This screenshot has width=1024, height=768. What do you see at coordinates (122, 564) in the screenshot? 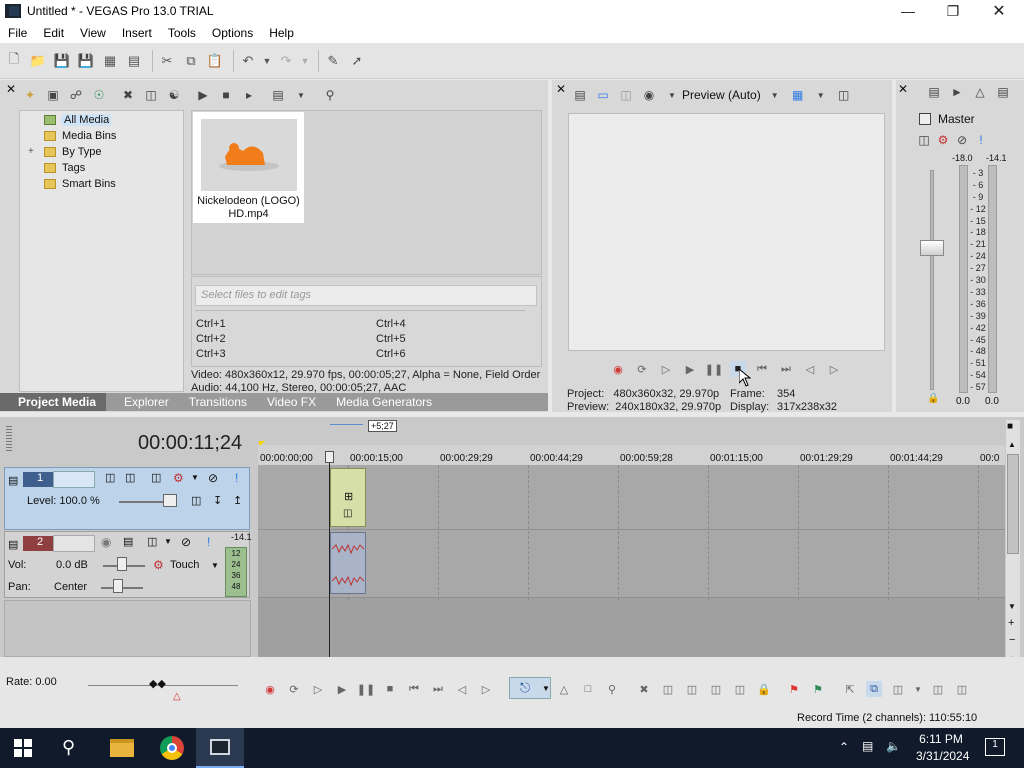
I see `volume-slider-handle` at bounding box center [122, 564].